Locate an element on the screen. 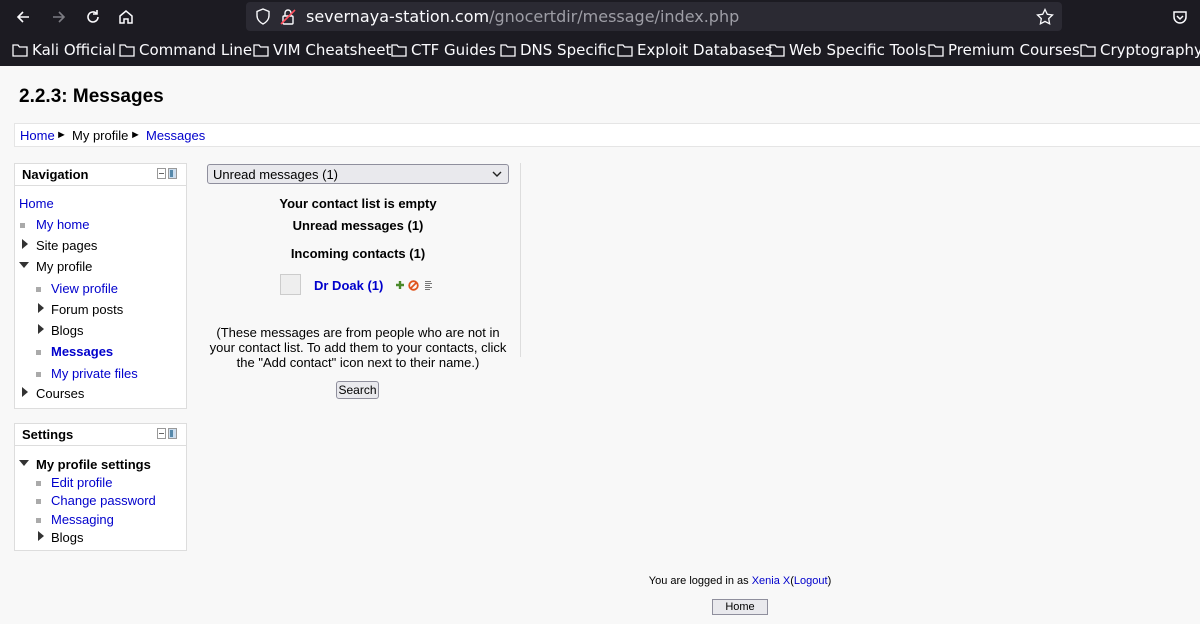  contact-list-empty-heading: Your contact list is empty is located at coordinates (358, 203).